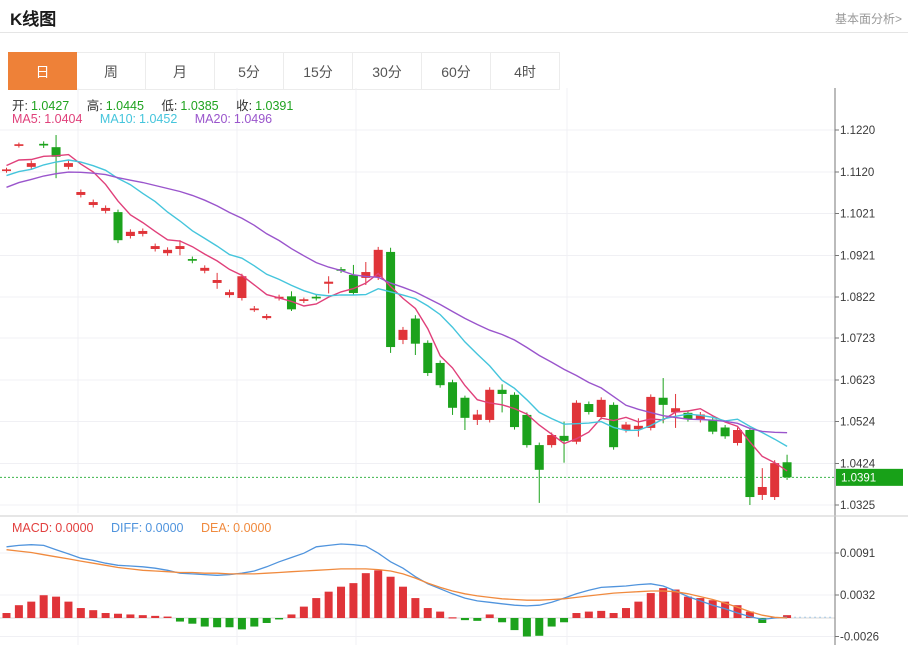 Image resolution: width=908 pixels, height=645 pixels. I want to click on svg-text: 1.0623, so click(857, 381).